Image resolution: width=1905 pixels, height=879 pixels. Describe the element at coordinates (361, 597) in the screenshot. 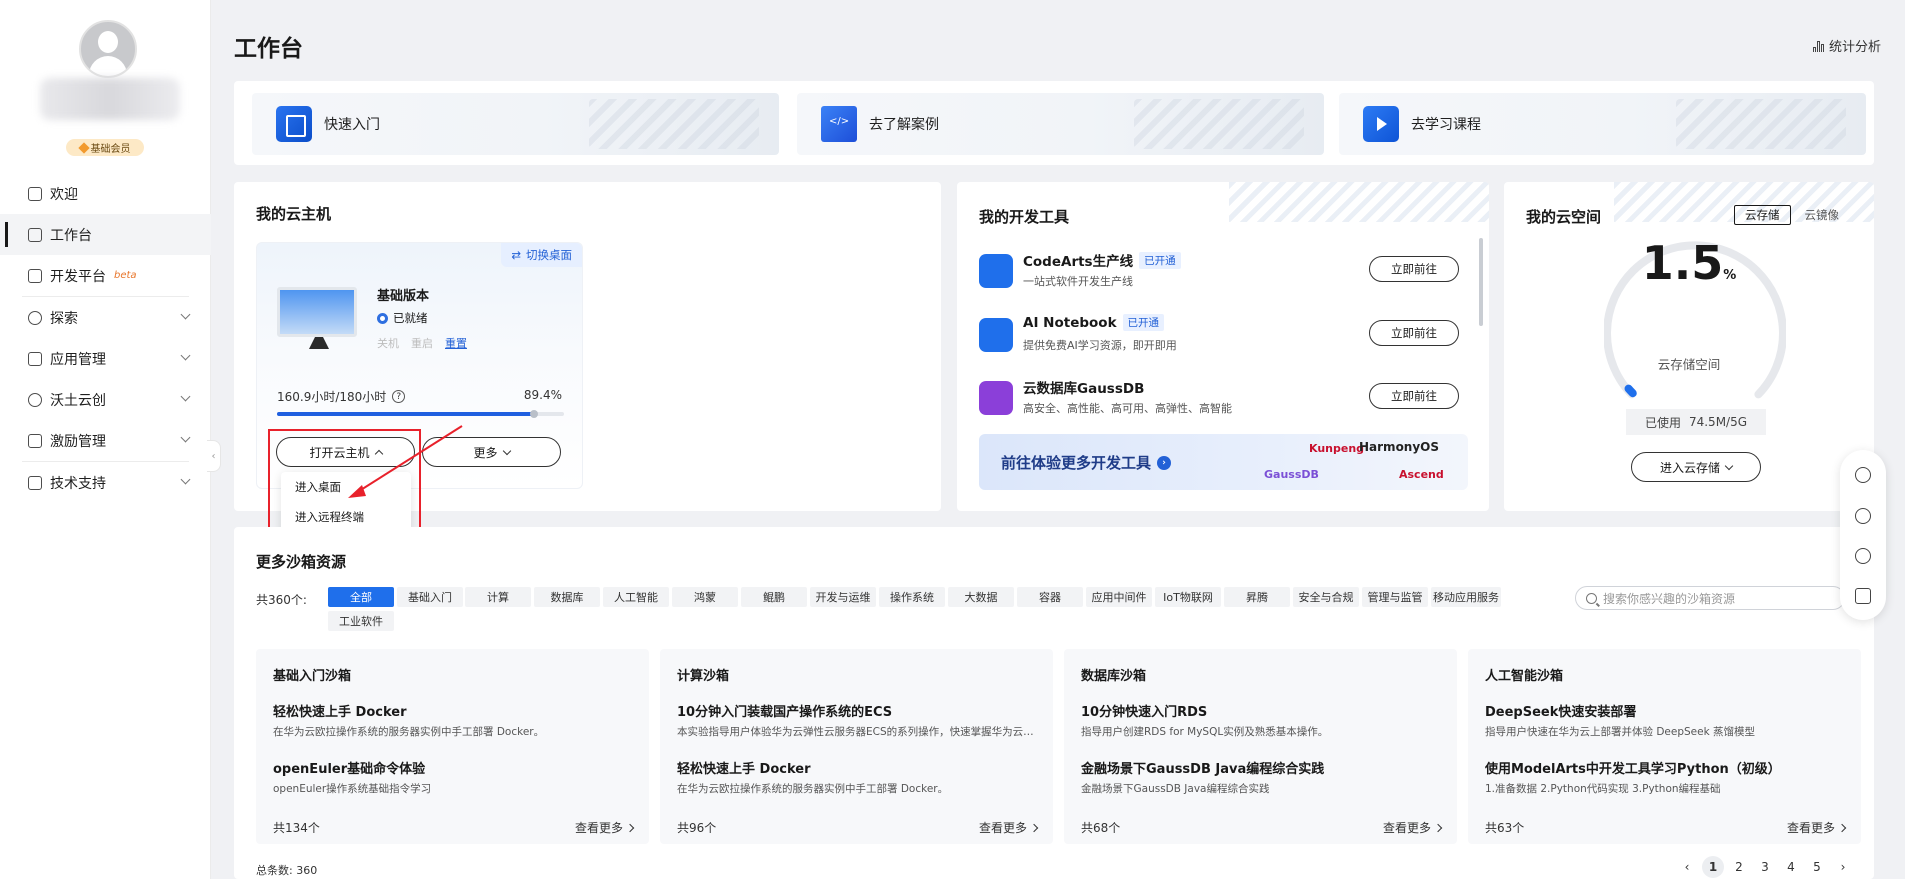

I see `category-chip: 全部` at that location.